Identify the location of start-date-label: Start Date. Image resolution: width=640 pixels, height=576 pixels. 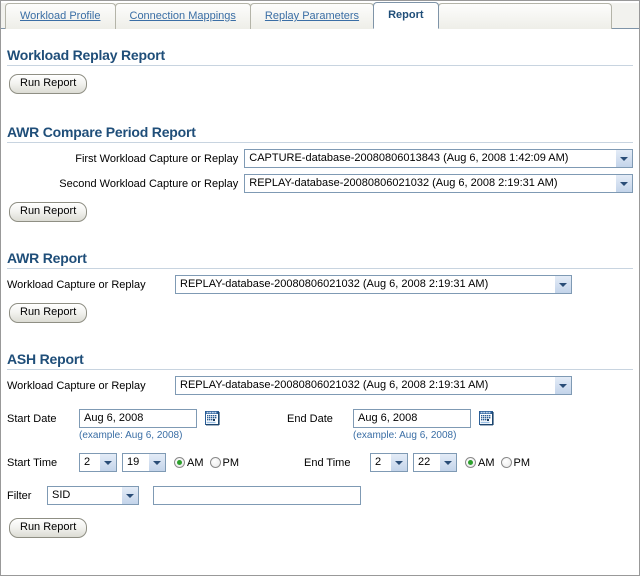
(32, 418).